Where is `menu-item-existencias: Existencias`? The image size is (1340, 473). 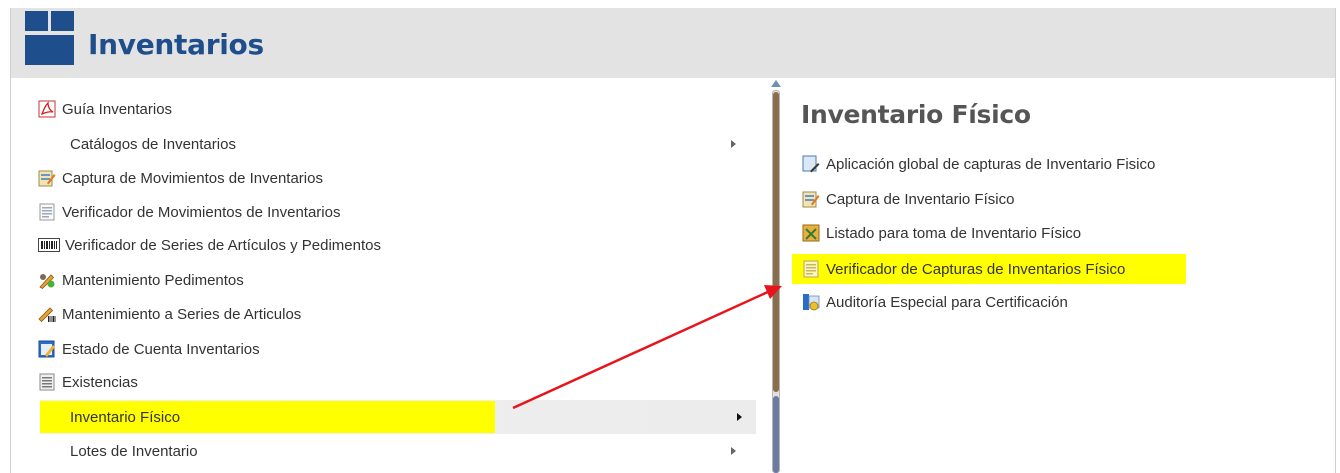 menu-item-existencias: Existencias is located at coordinates (391, 382).